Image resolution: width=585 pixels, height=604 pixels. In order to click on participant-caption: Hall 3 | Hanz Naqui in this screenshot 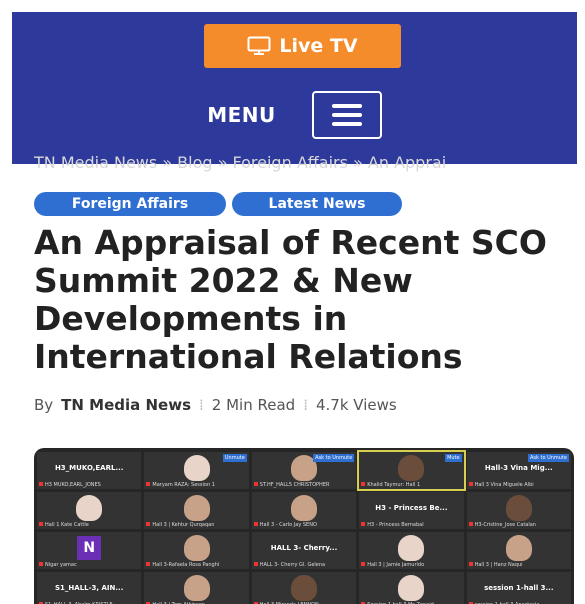, I will do `click(519, 565)`.